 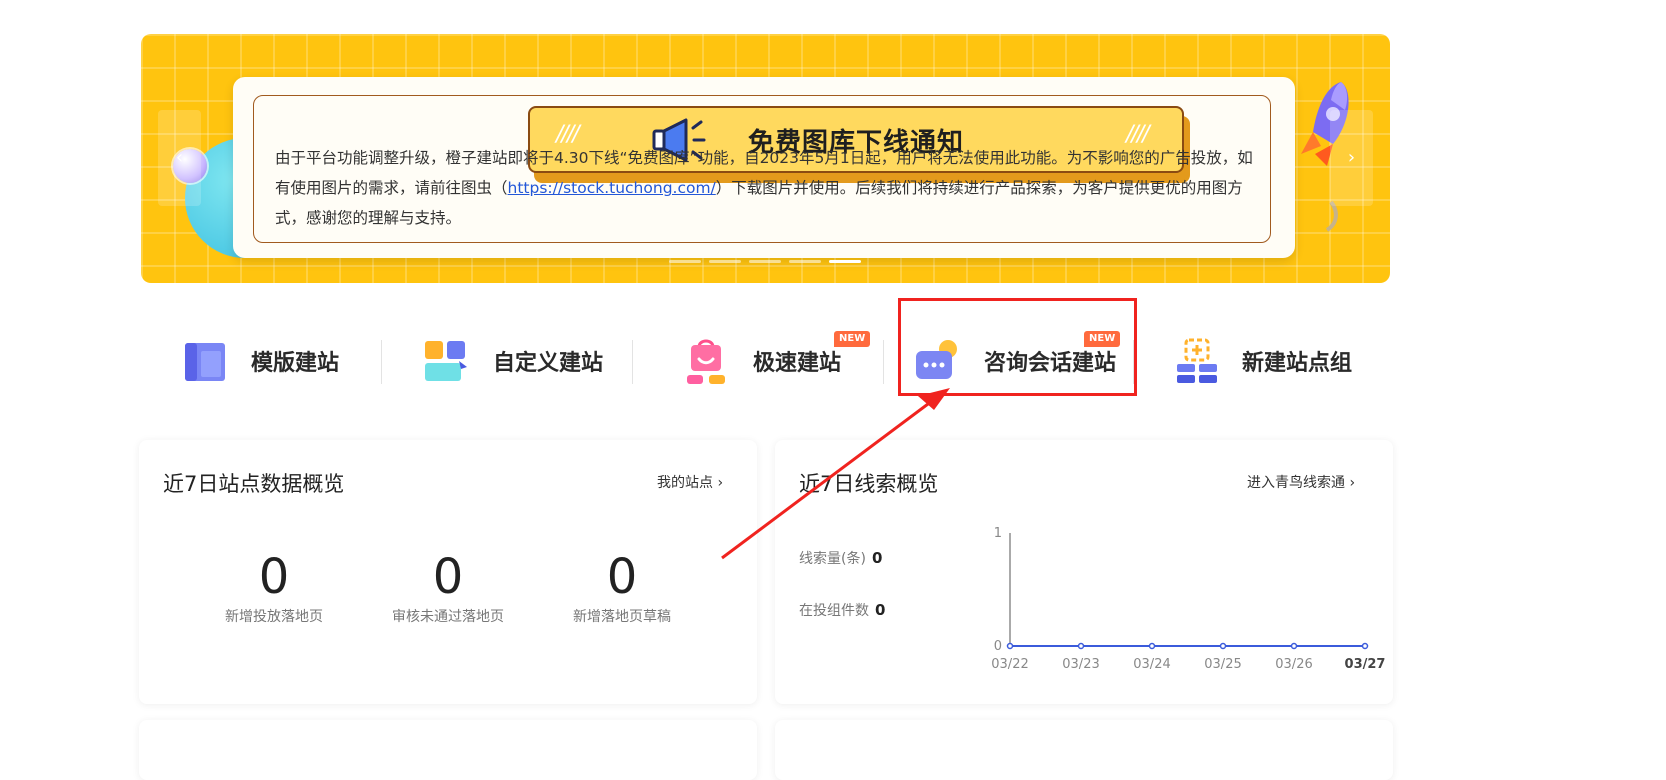 What do you see at coordinates (448, 750) in the screenshot?
I see `bottom-card-left` at bounding box center [448, 750].